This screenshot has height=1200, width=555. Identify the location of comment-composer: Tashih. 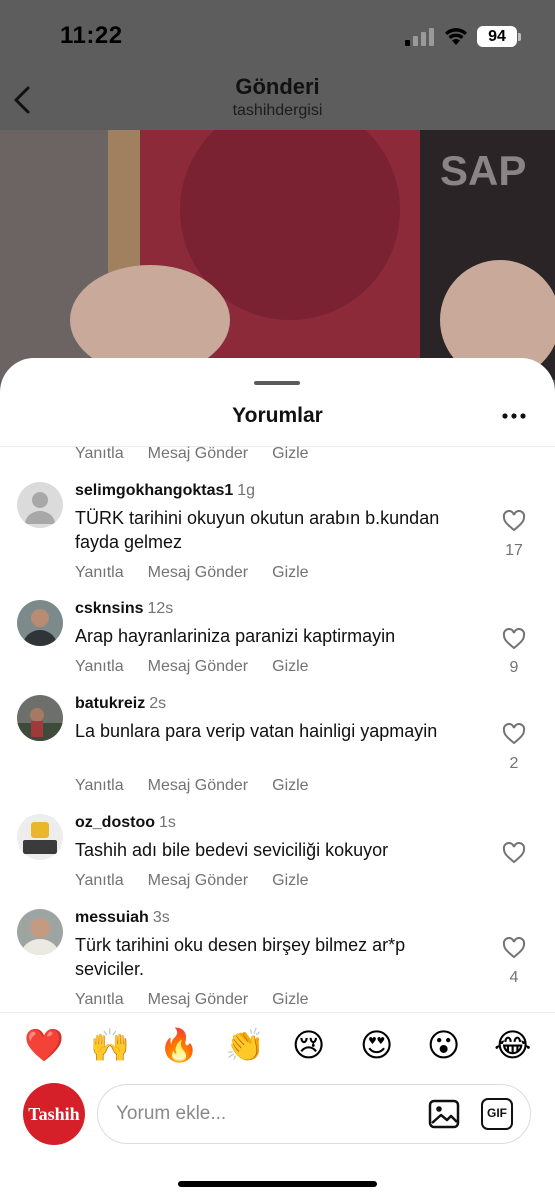
(277, 1120).